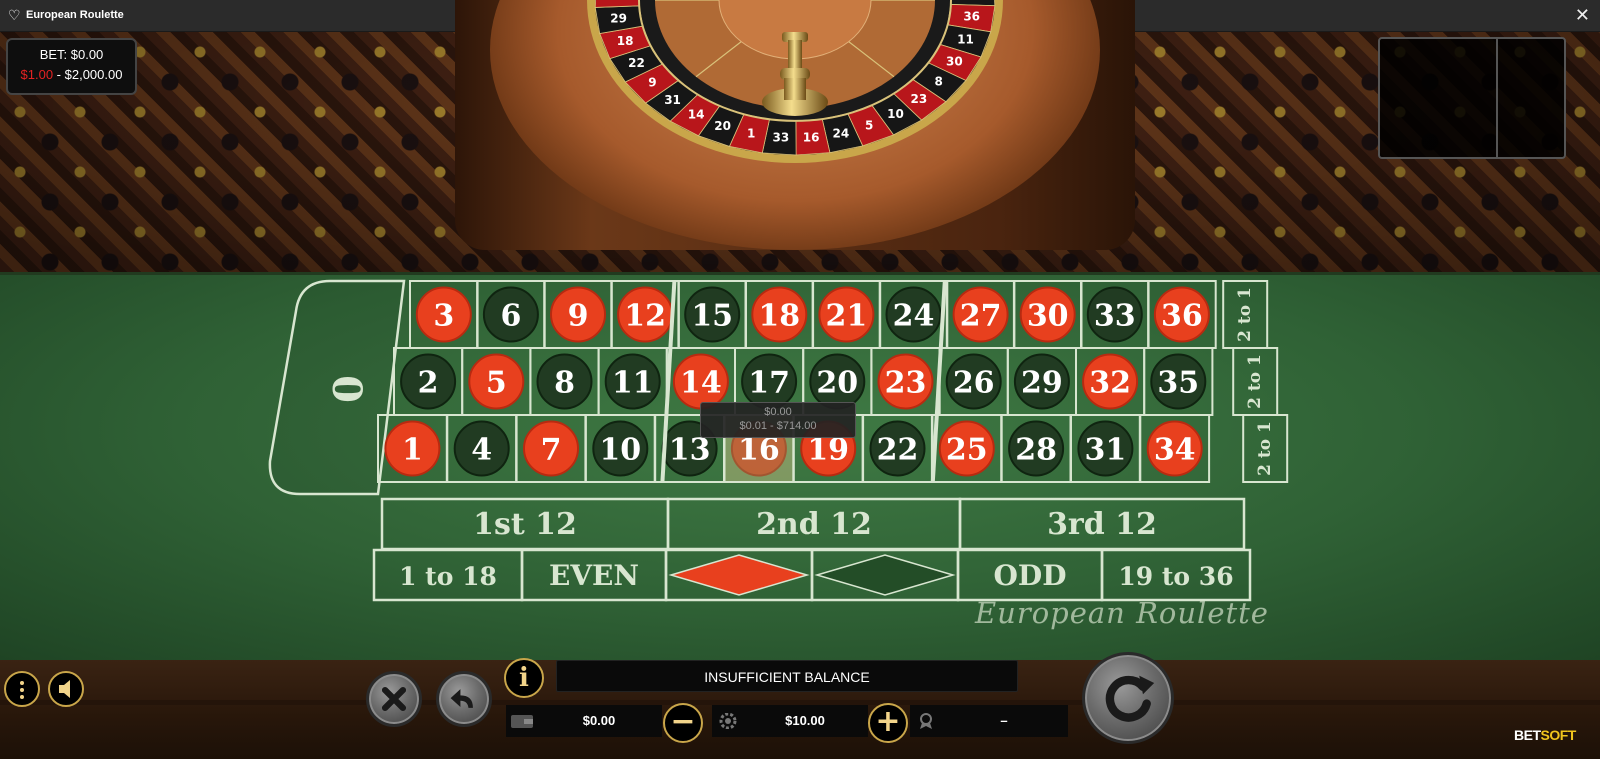 The height and width of the screenshot is (759, 1600). Describe the element at coordinates (1182, 314) in the screenshot. I see `number-cell-36: 36` at that location.